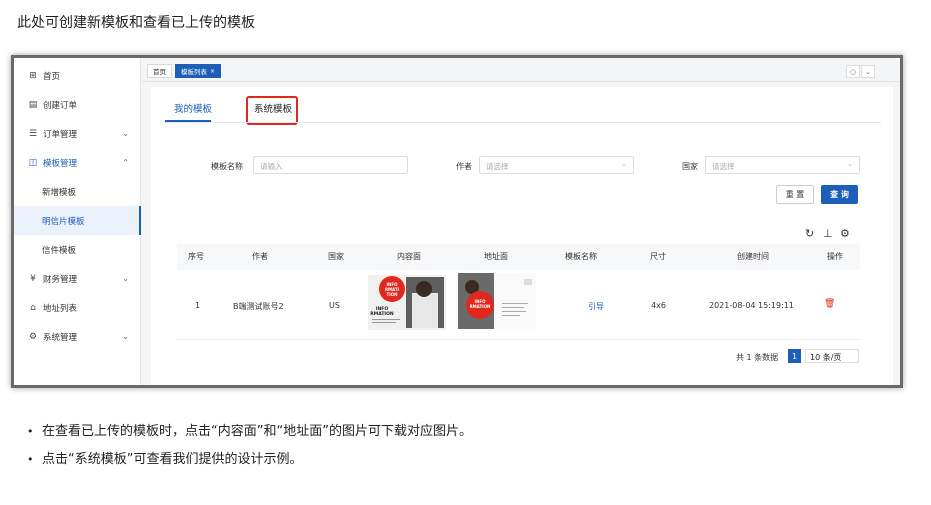 The height and width of the screenshot is (505, 931). What do you see at coordinates (690, 166) in the screenshot?
I see `country-label: 国家` at bounding box center [690, 166].